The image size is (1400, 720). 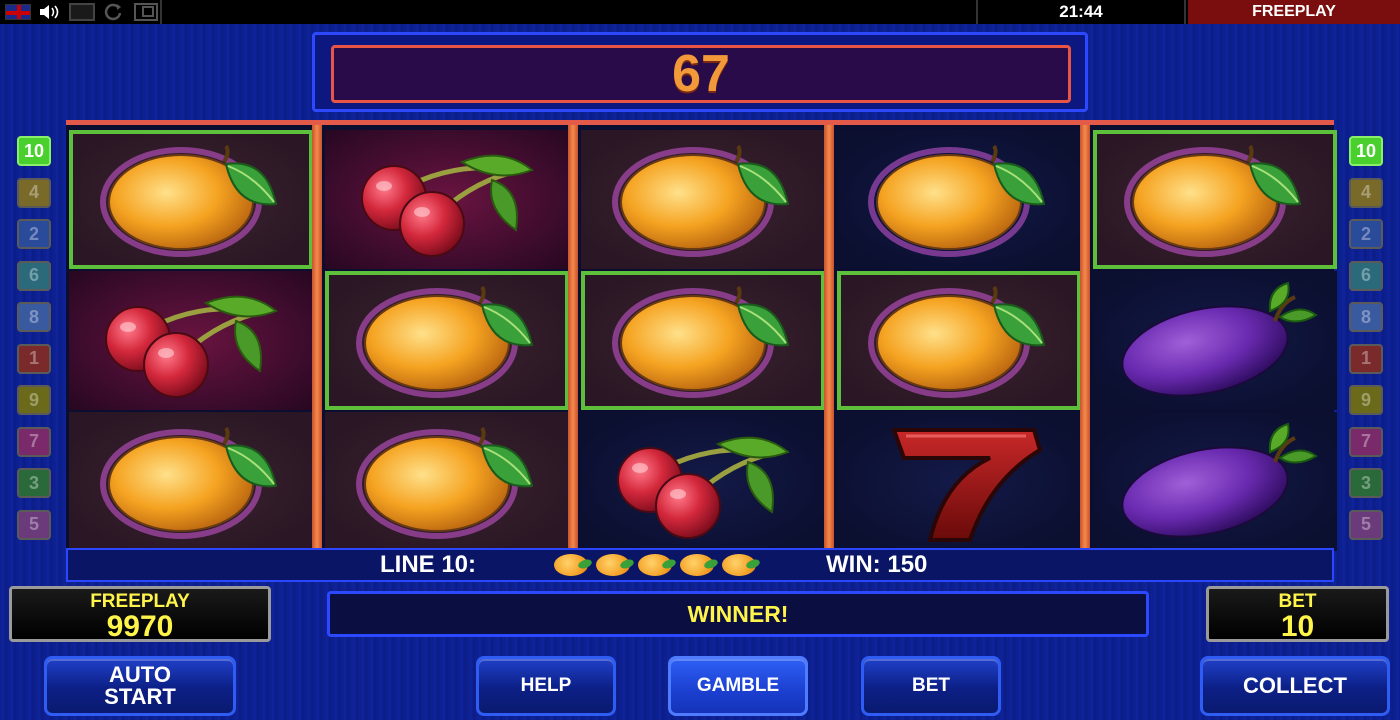 I want to click on divider, so click(x=161, y=12).